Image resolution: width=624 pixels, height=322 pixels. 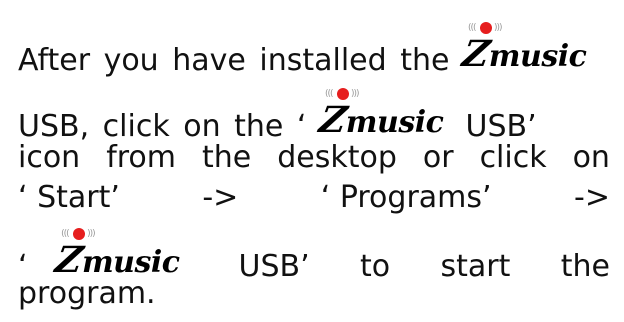 What do you see at coordinates (314, 197) in the screenshot?
I see `paragraph-line-4: ‘ Start’ -> ‘ Programs’ ->` at bounding box center [314, 197].